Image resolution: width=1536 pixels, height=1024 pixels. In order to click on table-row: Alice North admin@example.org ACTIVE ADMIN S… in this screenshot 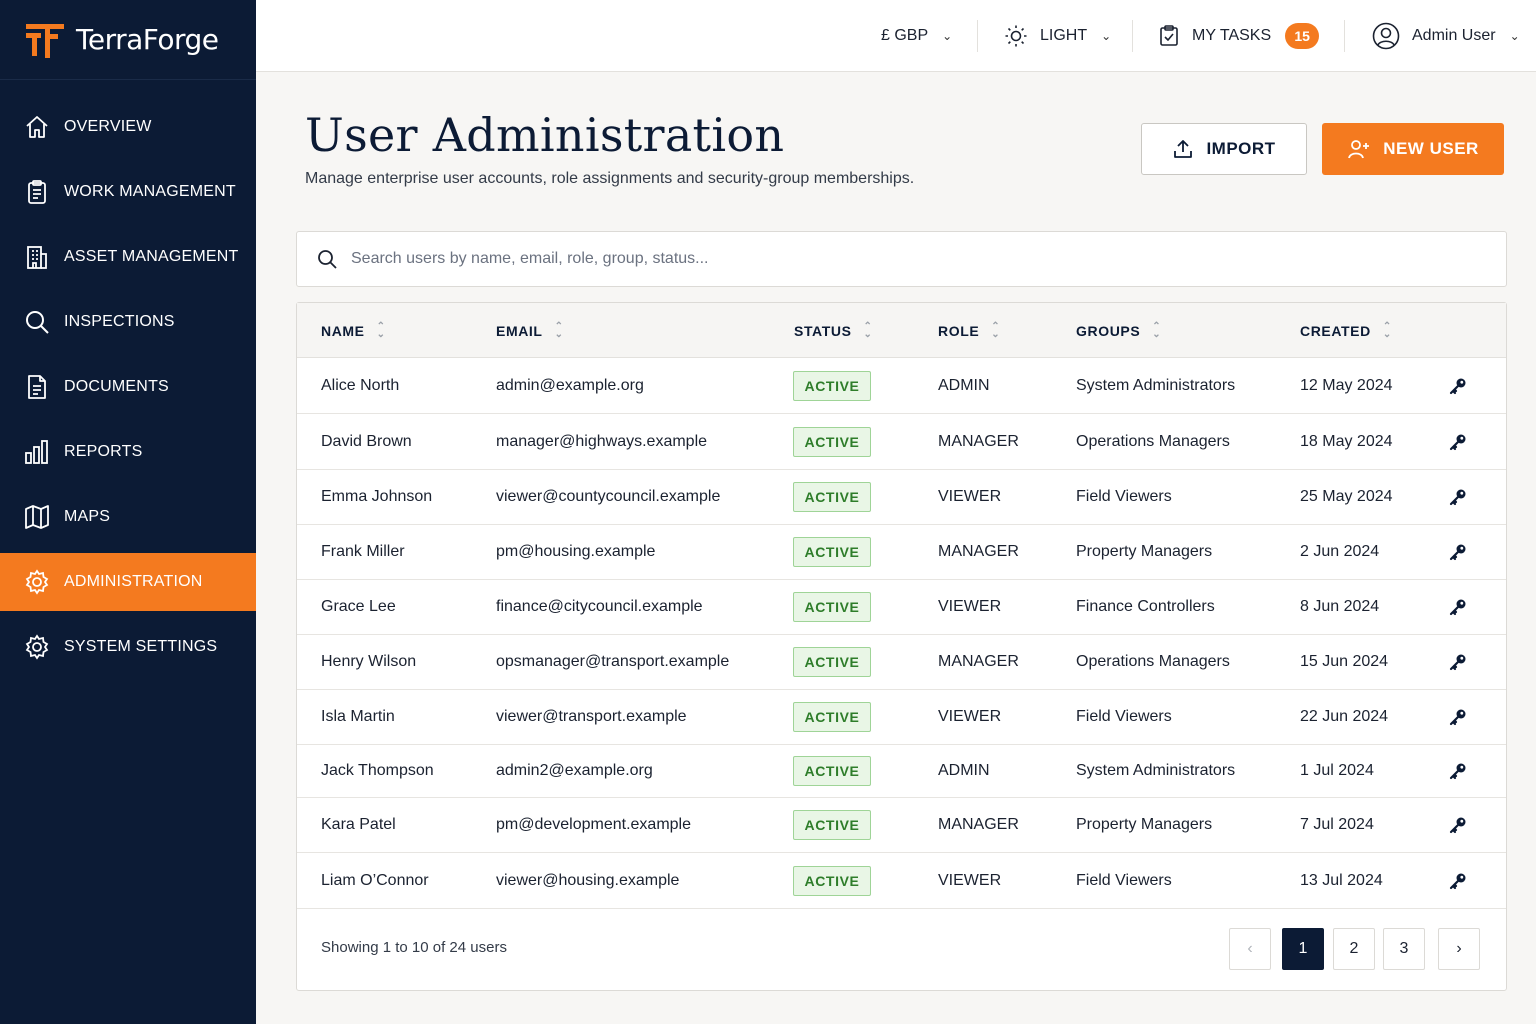, I will do `click(901, 386)`.